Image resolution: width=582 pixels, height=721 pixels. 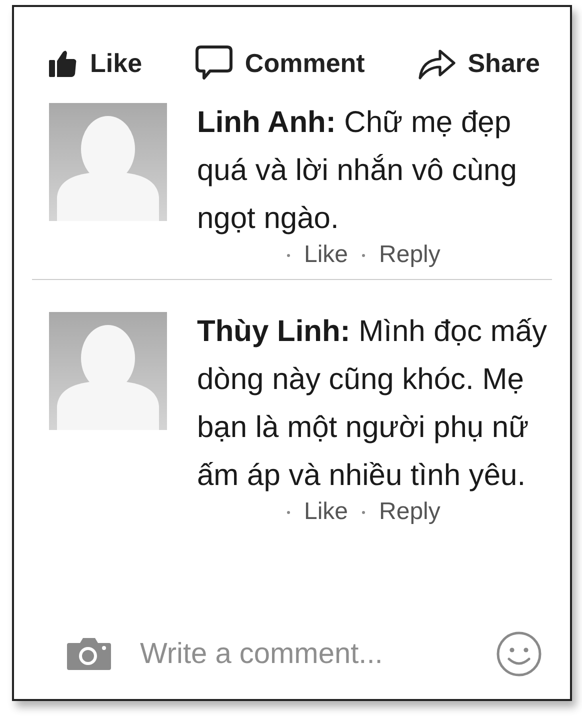 I want to click on thumbs-up-icon, so click(x=63, y=63).